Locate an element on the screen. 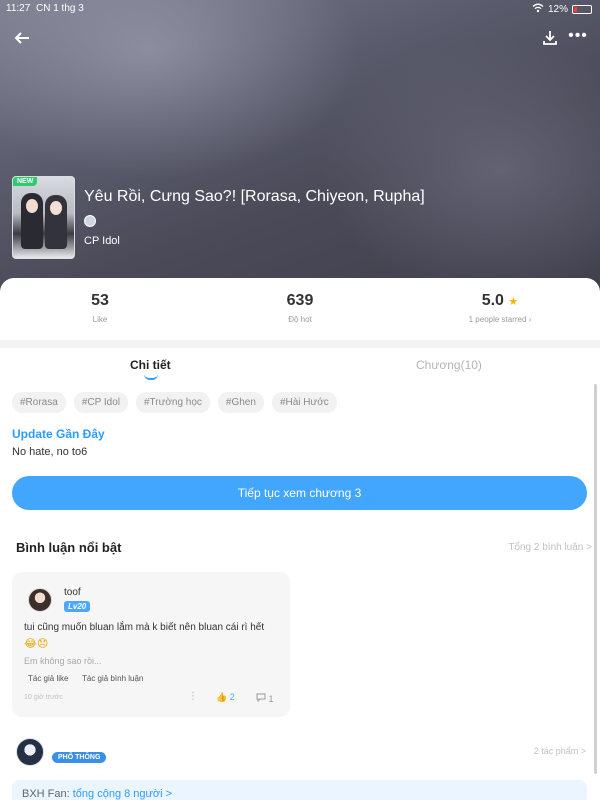  download-icon is located at coordinates (550, 38).